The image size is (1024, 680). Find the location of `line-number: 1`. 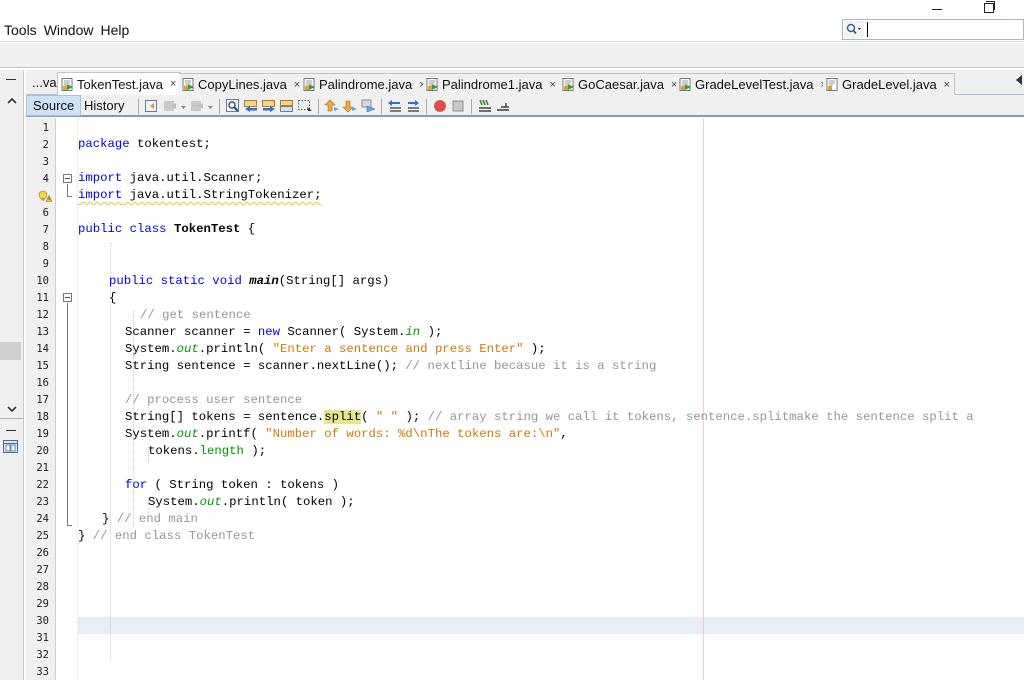

line-number: 1 is located at coordinates (45, 128).